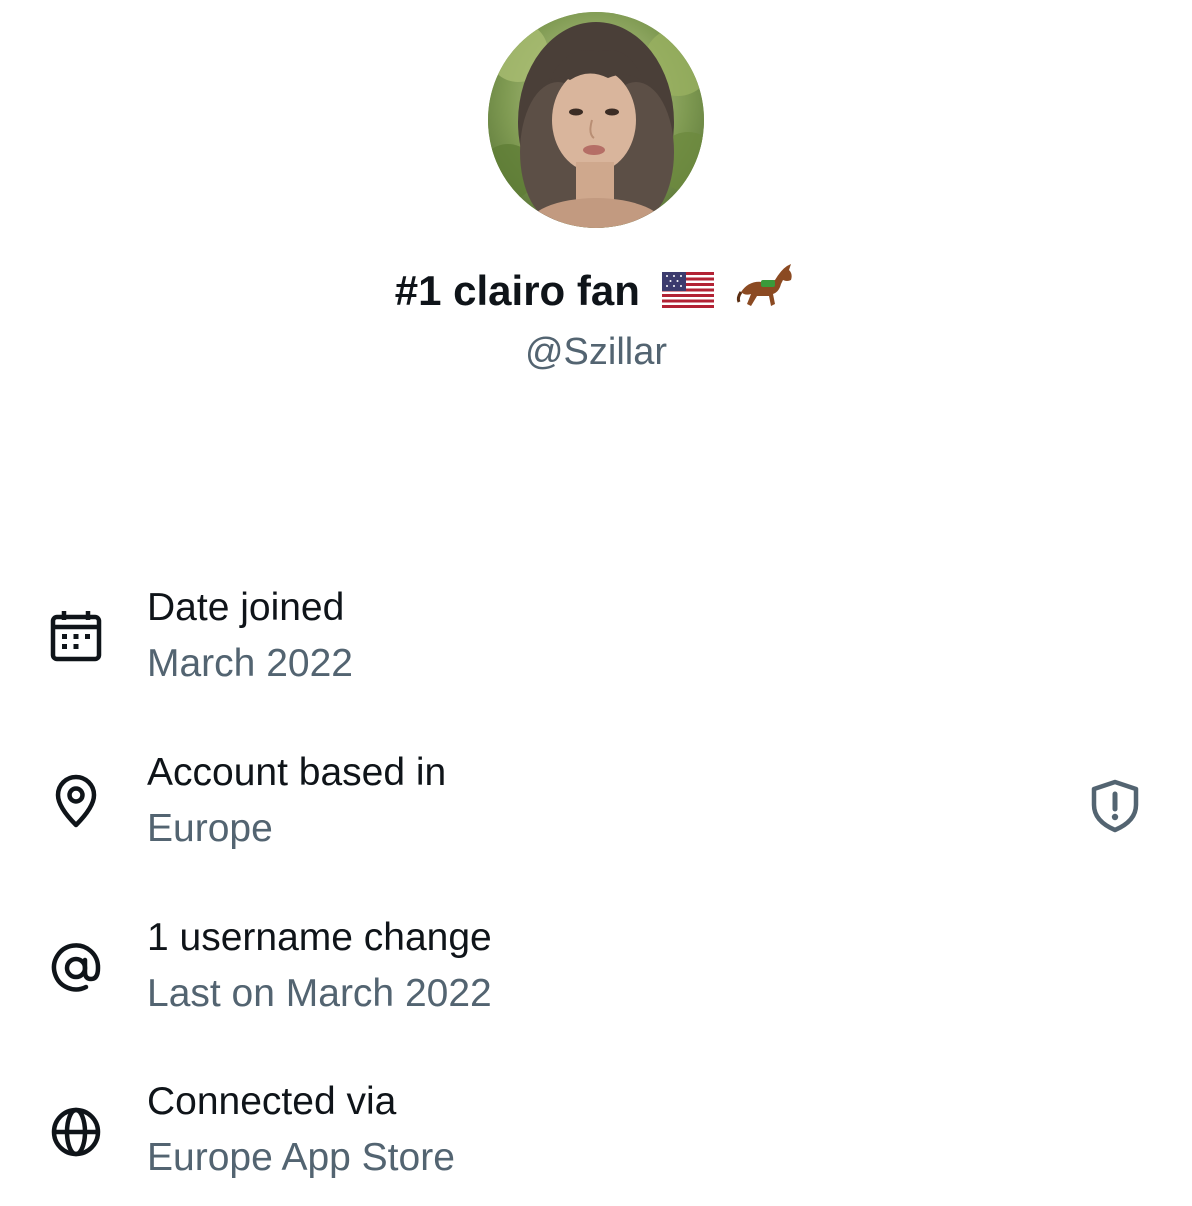  I want to click on location-pin-icon, so click(76, 801).